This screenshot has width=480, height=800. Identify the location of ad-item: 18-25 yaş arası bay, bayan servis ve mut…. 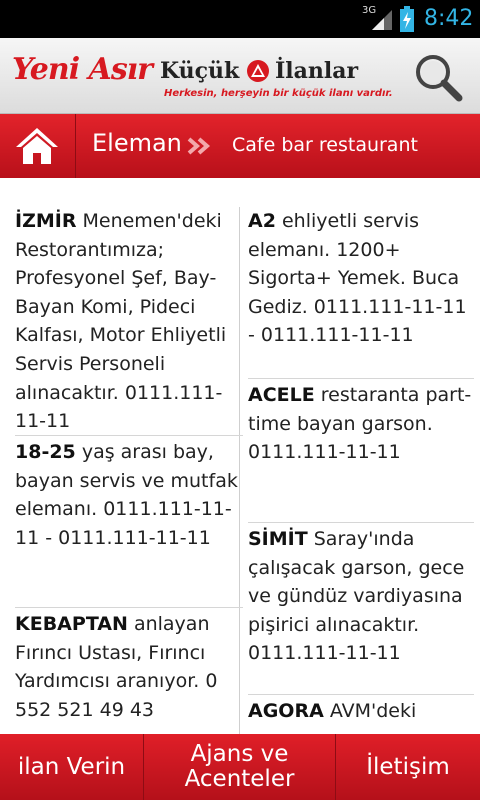
(129, 522).